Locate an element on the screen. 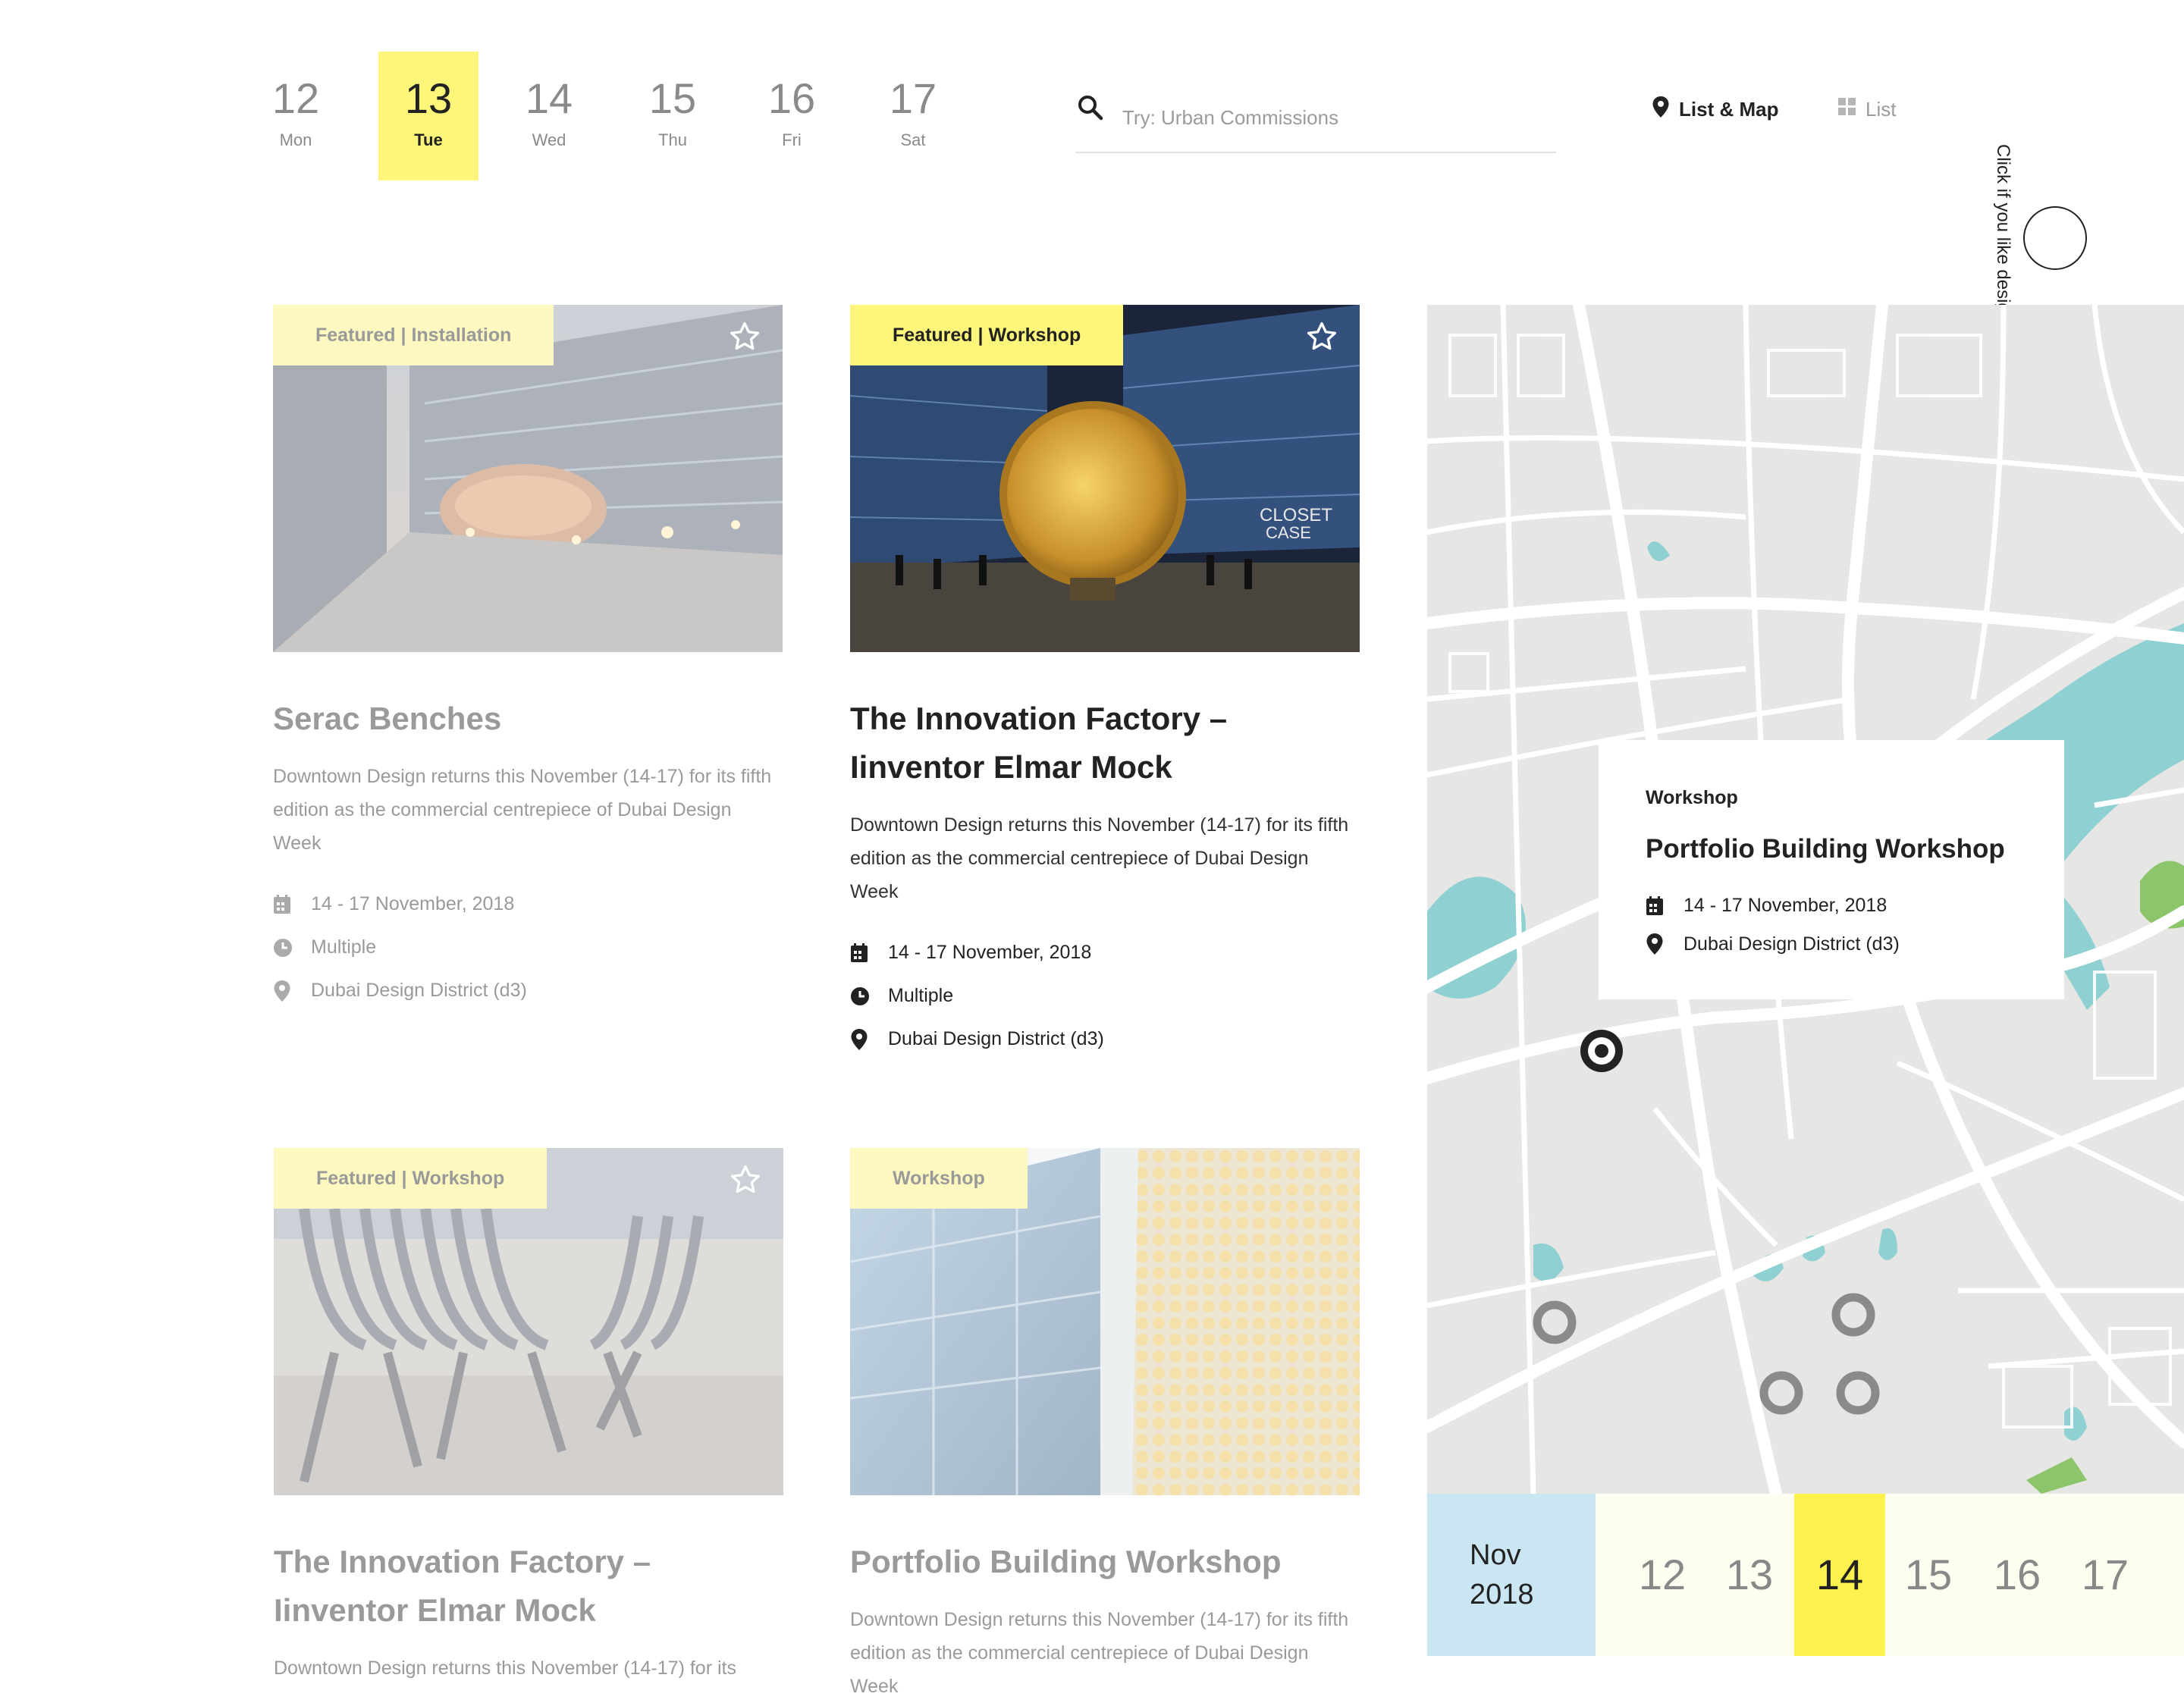  event-image: Featured | Installation is located at coordinates (528, 478).